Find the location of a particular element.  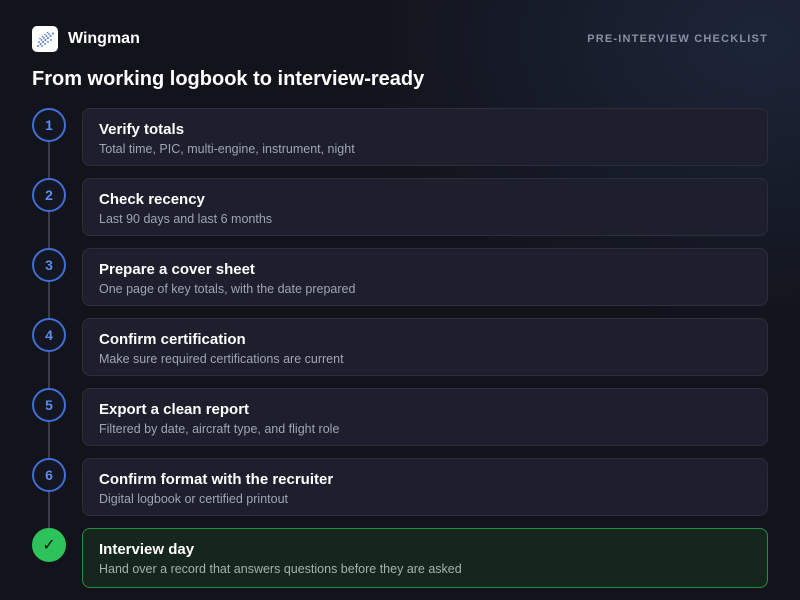

step-number-badge: 3 is located at coordinates (49, 265).